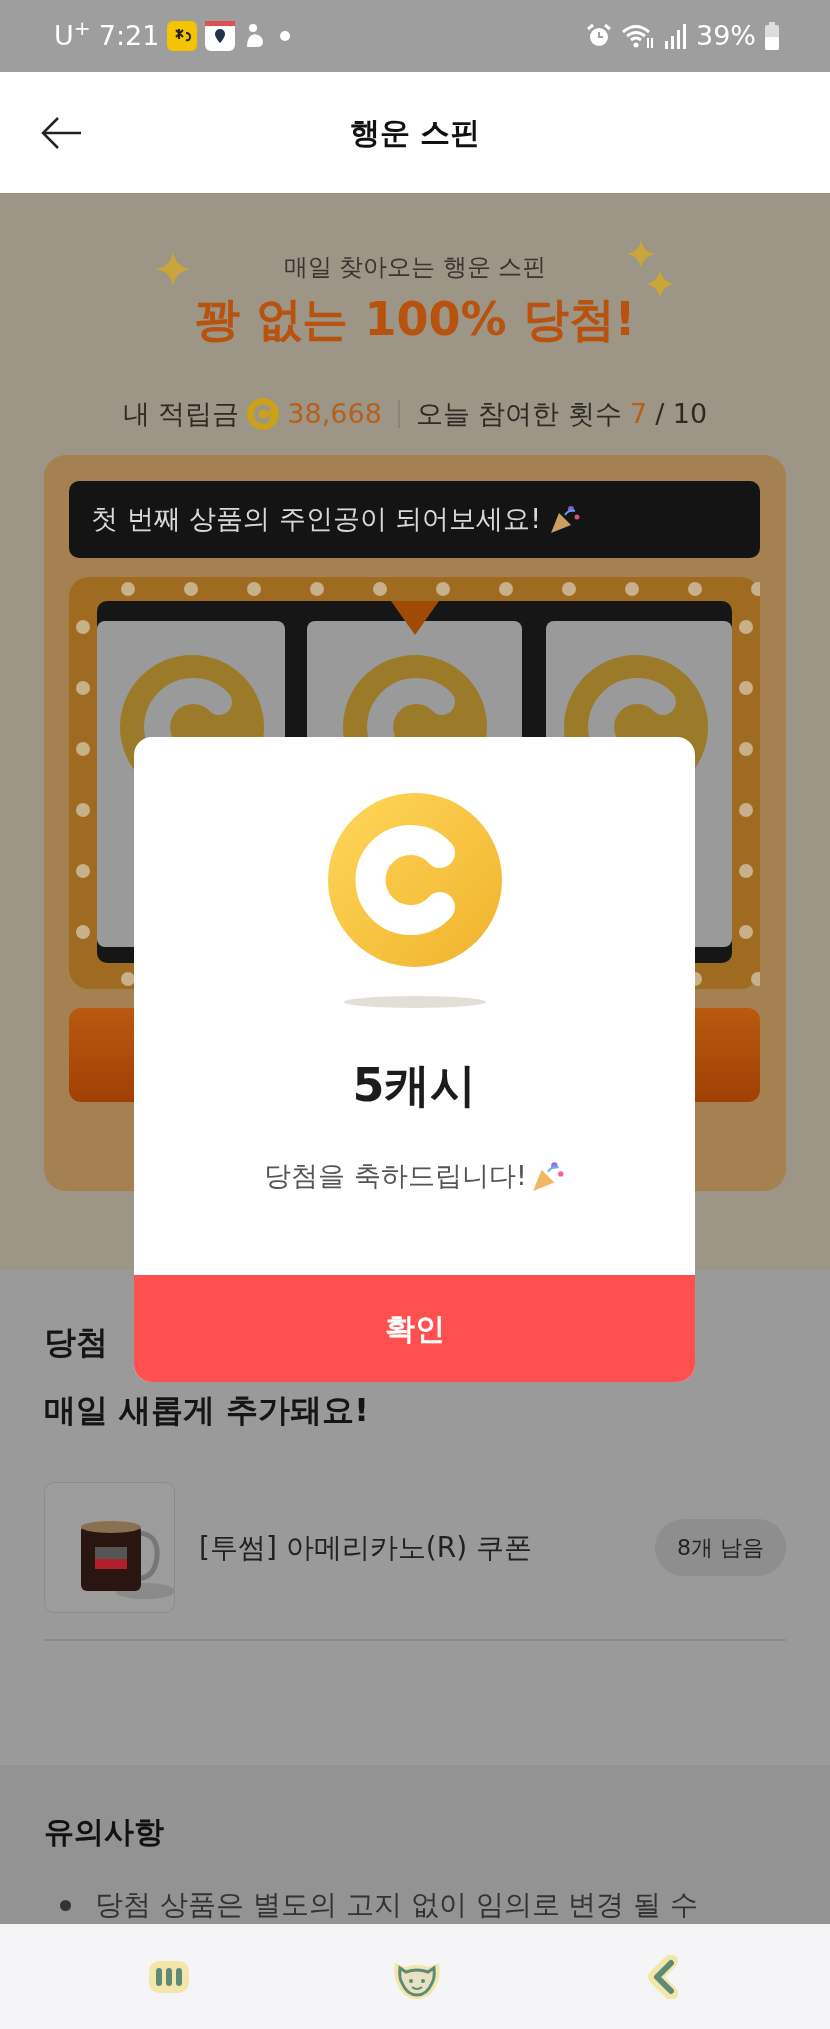 This screenshot has height=2029, width=830. What do you see at coordinates (415, 133) in the screenshot?
I see `page-title: 행운 스핀` at bounding box center [415, 133].